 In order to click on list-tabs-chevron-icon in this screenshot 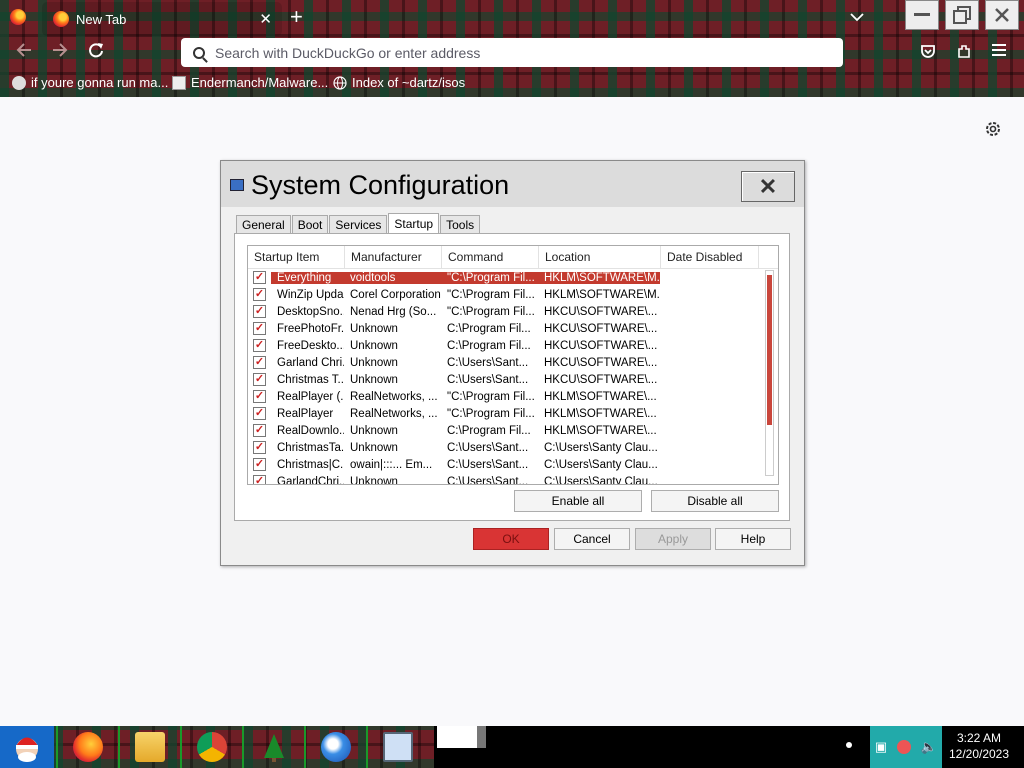, I will do `click(857, 17)`.